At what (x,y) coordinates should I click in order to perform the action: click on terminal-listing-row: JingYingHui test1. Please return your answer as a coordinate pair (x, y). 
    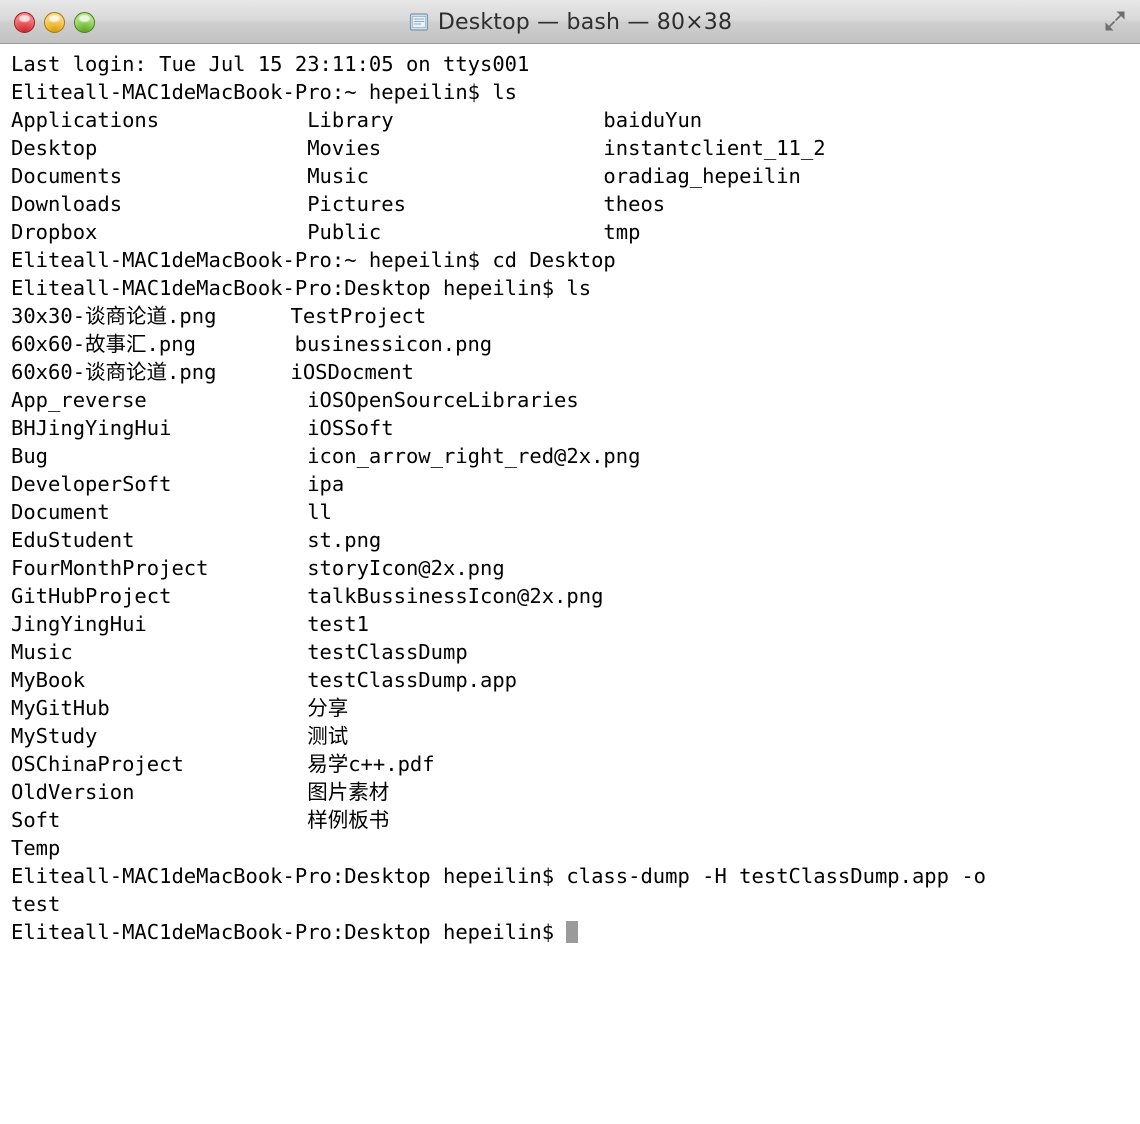
    Looking at the image, I should click on (190, 624).